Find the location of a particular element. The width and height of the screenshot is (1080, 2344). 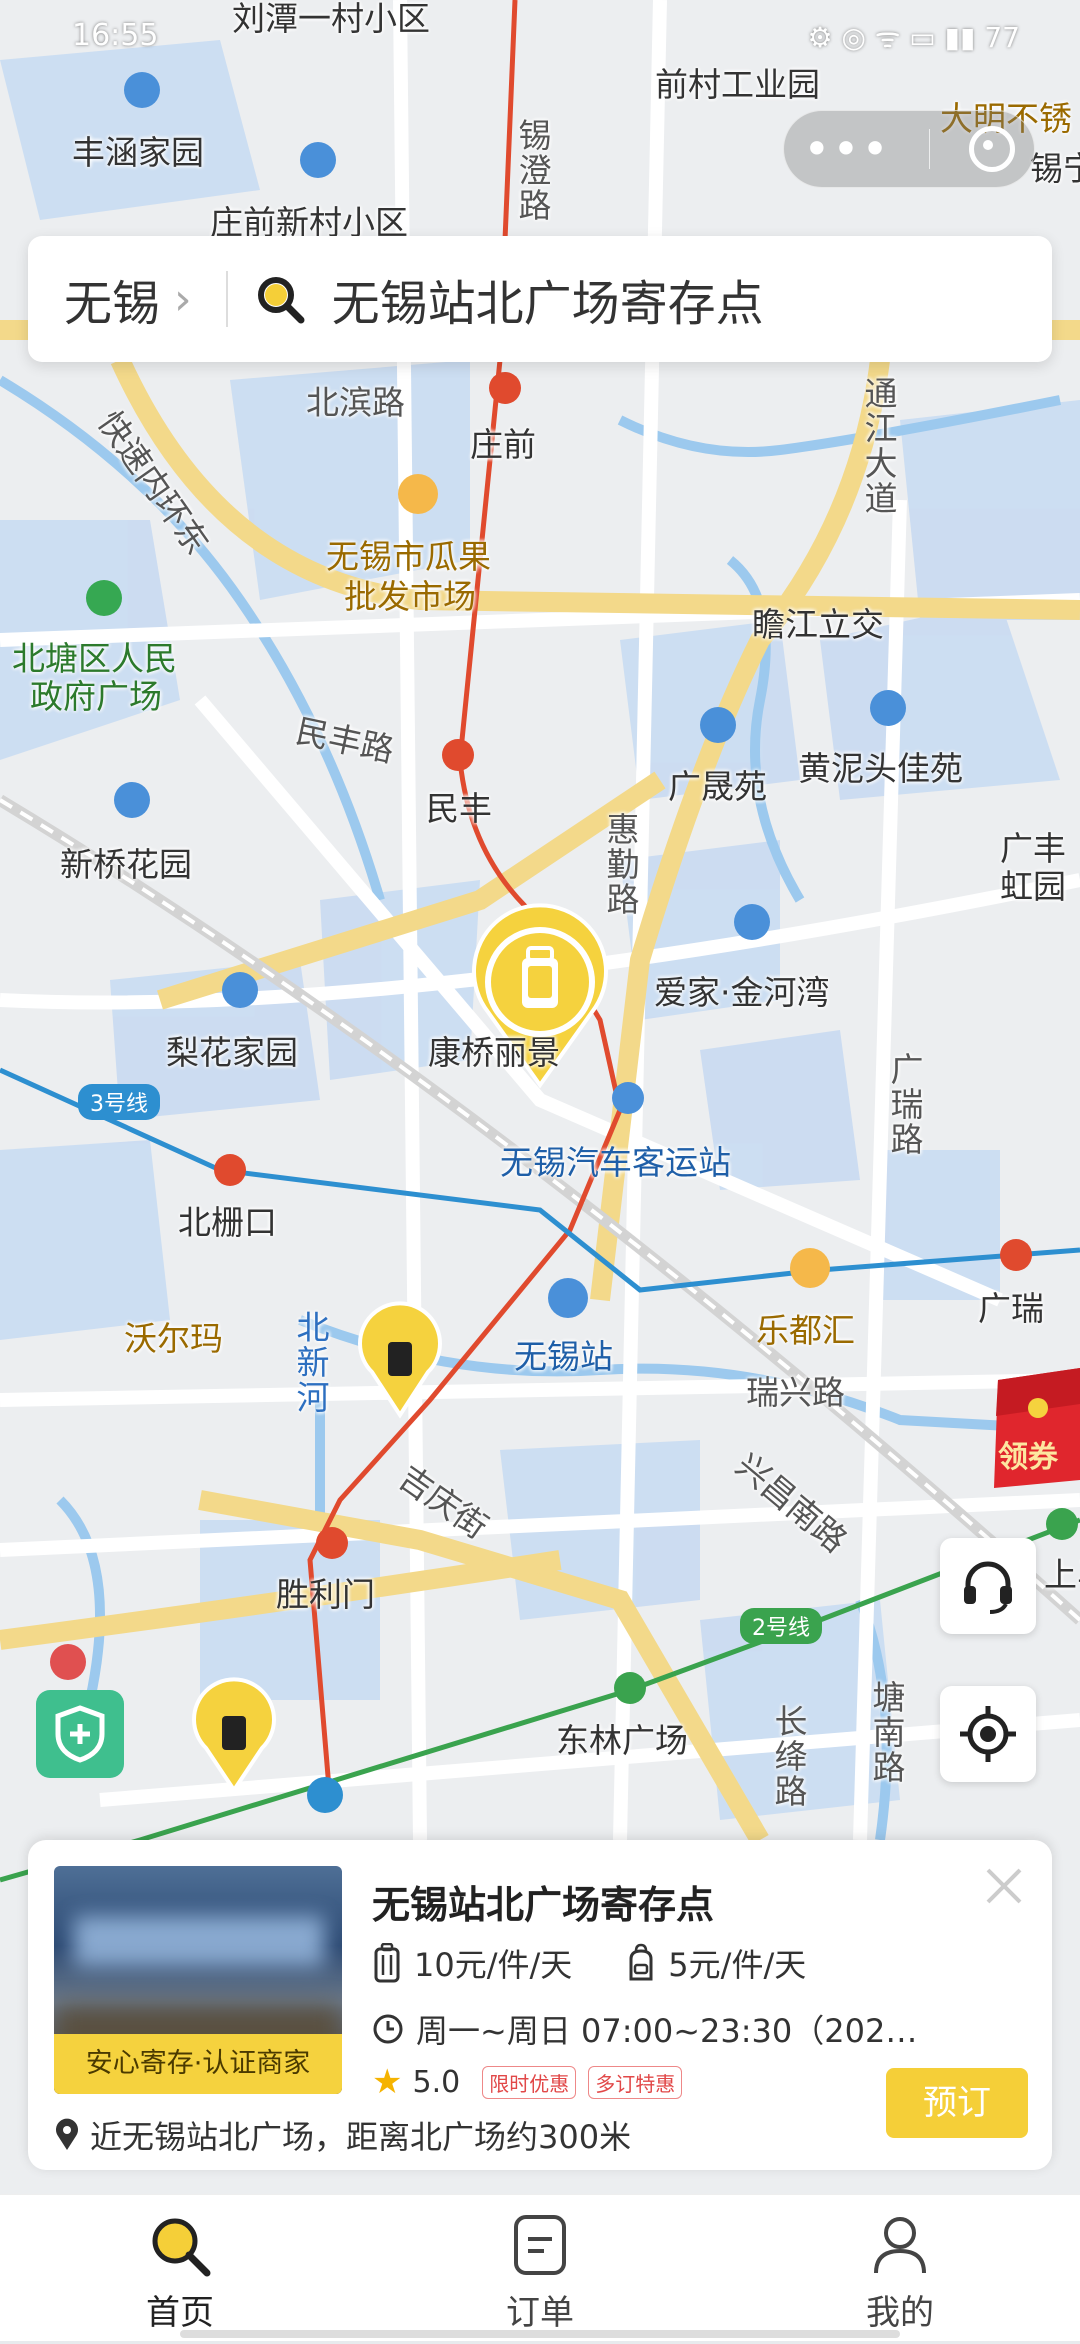

suitcase-icon is located at coordinates (387, 1963).